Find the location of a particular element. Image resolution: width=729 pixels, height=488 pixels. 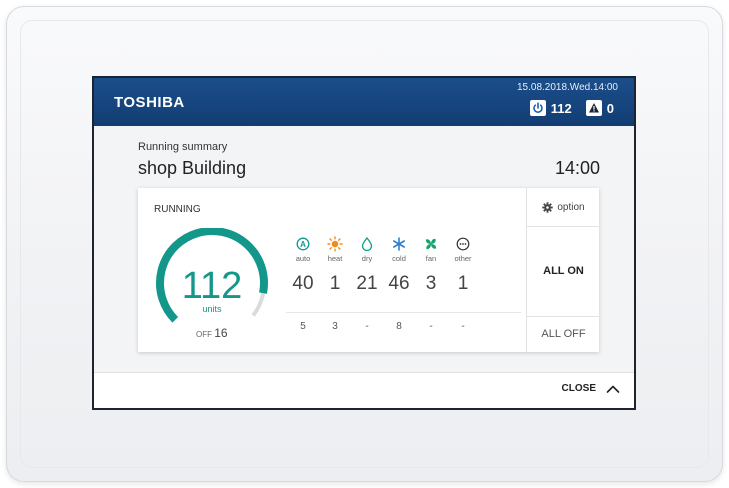

mode-dry: dry 21 - is located at coordinates (367, 284).